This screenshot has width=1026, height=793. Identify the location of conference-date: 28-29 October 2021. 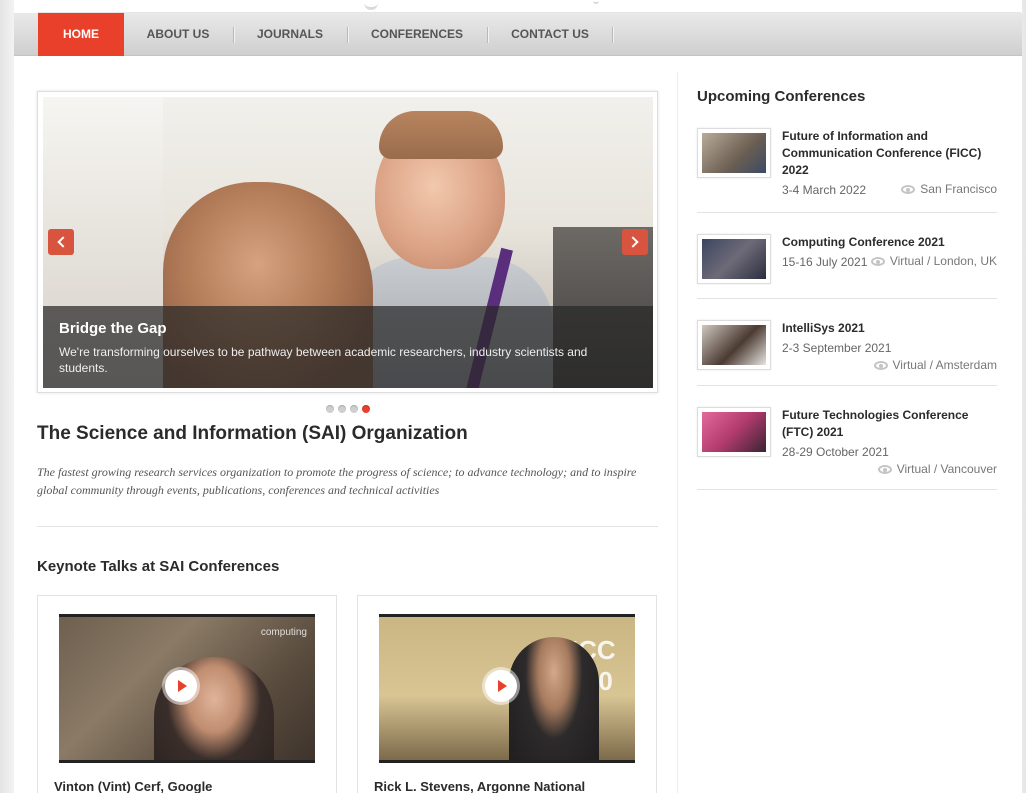
(835, 452).